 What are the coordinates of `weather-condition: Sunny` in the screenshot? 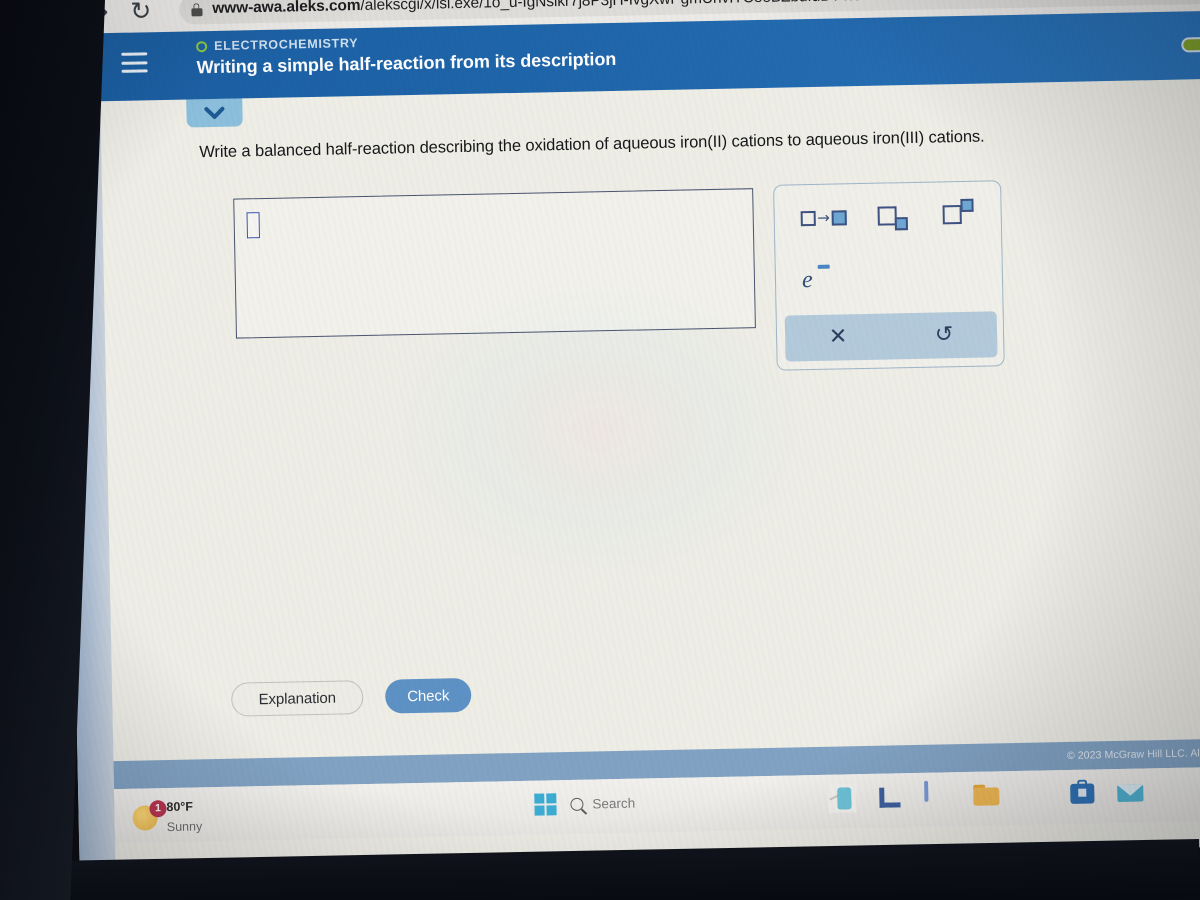 It's located at (184, 827).